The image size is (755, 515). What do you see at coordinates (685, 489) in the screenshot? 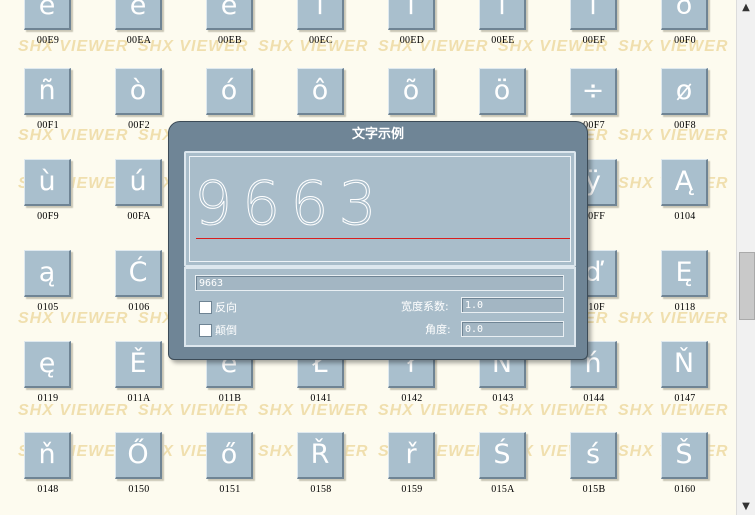
I see `glyph-code: 0160` at bounding box center [685, 489].